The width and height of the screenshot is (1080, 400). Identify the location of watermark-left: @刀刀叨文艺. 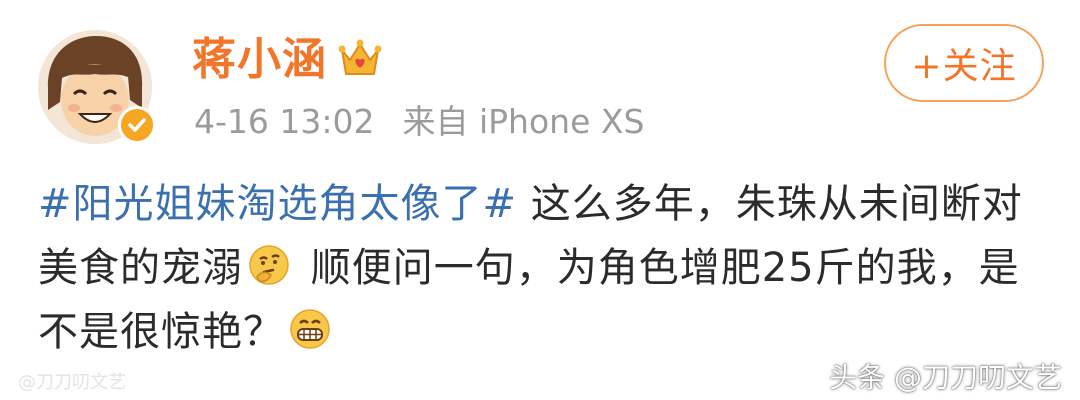
(72, 382).